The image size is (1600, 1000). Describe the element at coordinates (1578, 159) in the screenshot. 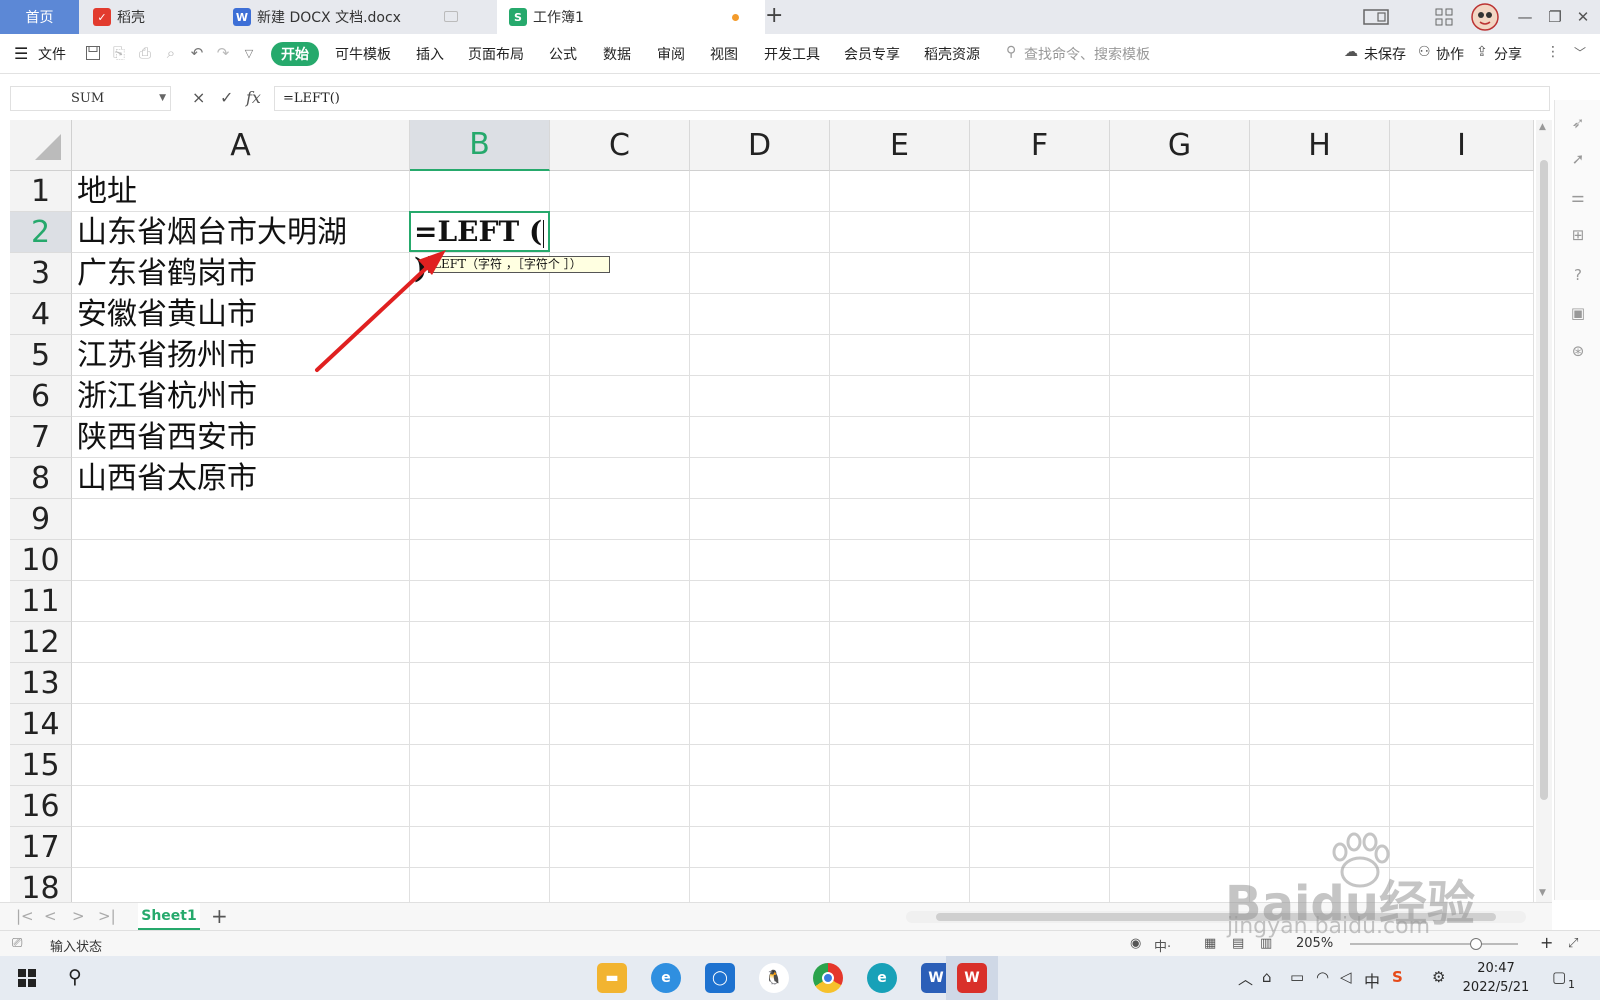

I see `select-pointer-icon: ➚` at that location.